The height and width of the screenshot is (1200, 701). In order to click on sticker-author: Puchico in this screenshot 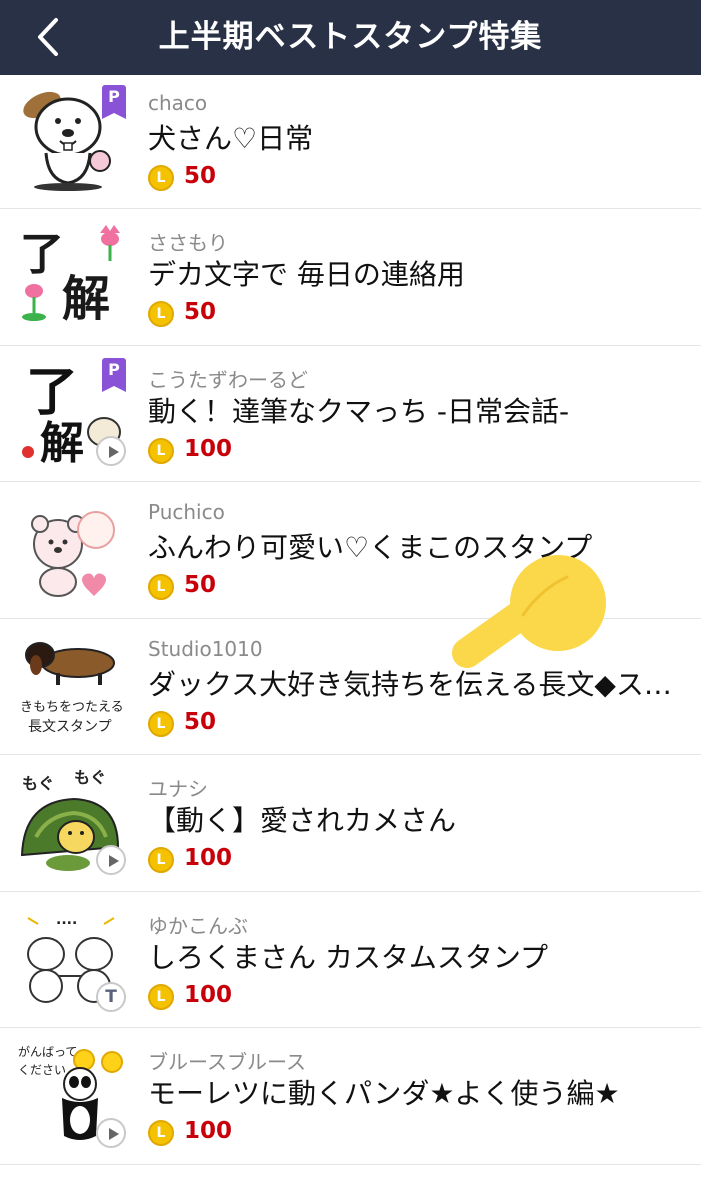, I will do `click(186, 512)`.